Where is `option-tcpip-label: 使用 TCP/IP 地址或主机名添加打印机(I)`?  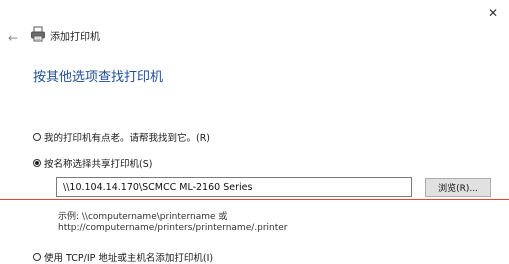 option-tcpip-label: 使用 TCP/IP 地址或主机名添加打印机(I) is located at coordinates (129, 258).